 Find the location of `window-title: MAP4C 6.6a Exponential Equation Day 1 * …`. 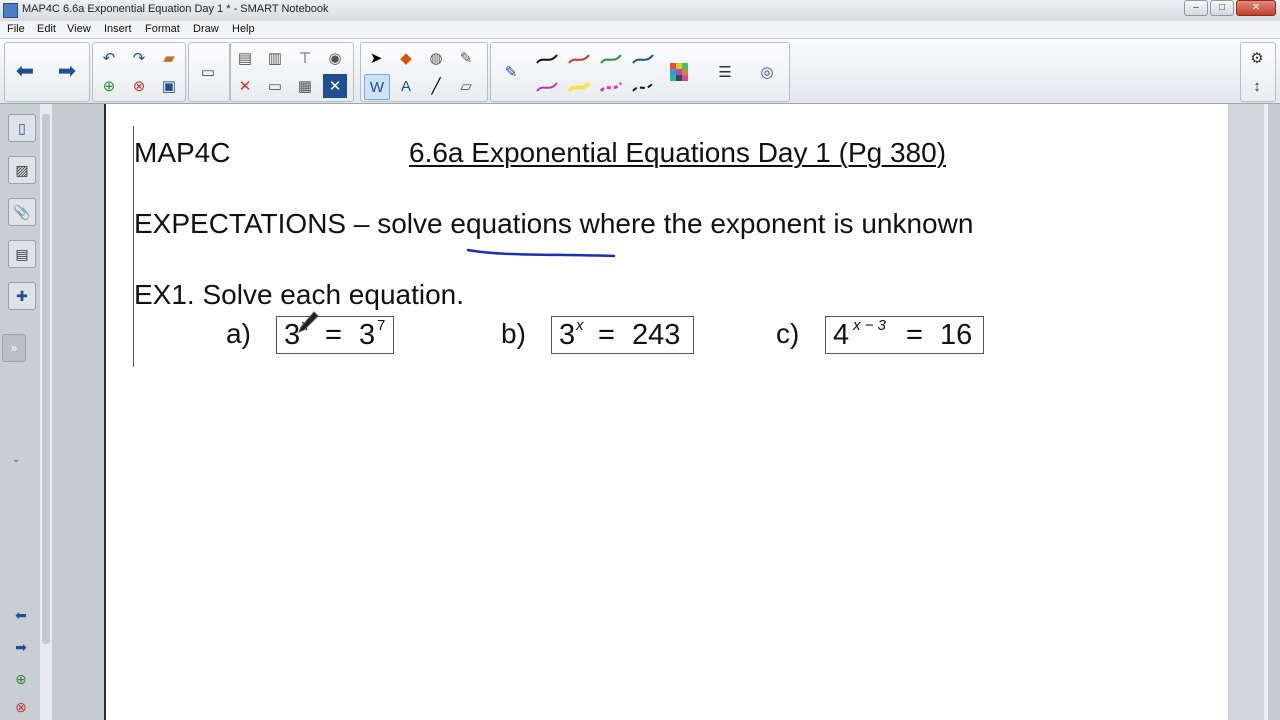

window-title: MAP4C 6.6a Exponential Equation Day 1 * … is located at coordinates (175, 9).